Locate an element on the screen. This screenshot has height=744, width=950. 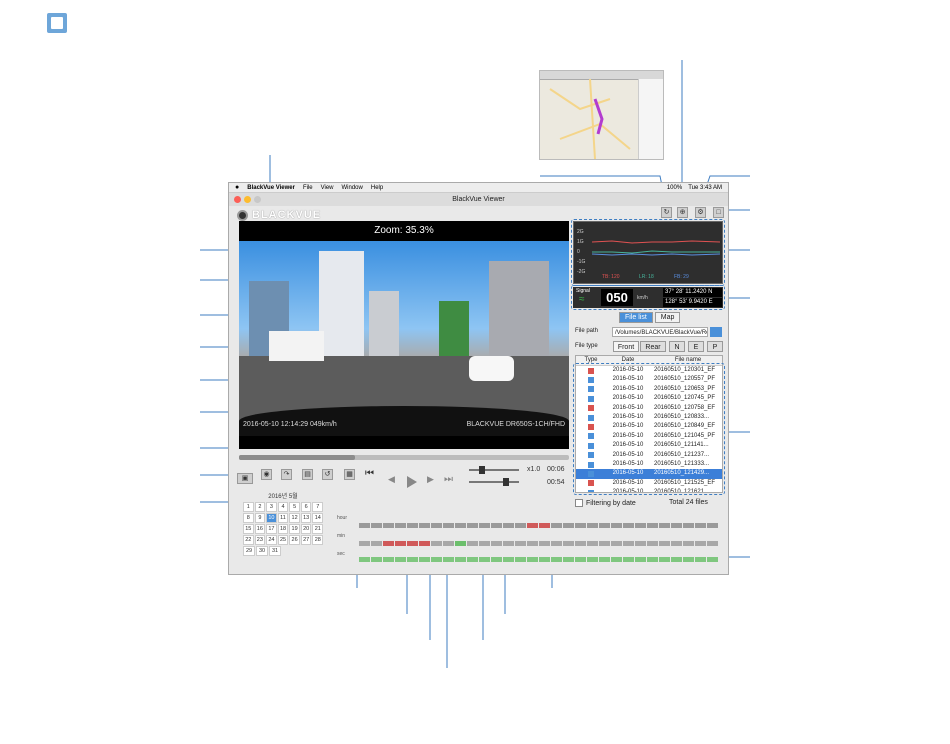
filter-event-button: E is located at coordinates (696, 346).